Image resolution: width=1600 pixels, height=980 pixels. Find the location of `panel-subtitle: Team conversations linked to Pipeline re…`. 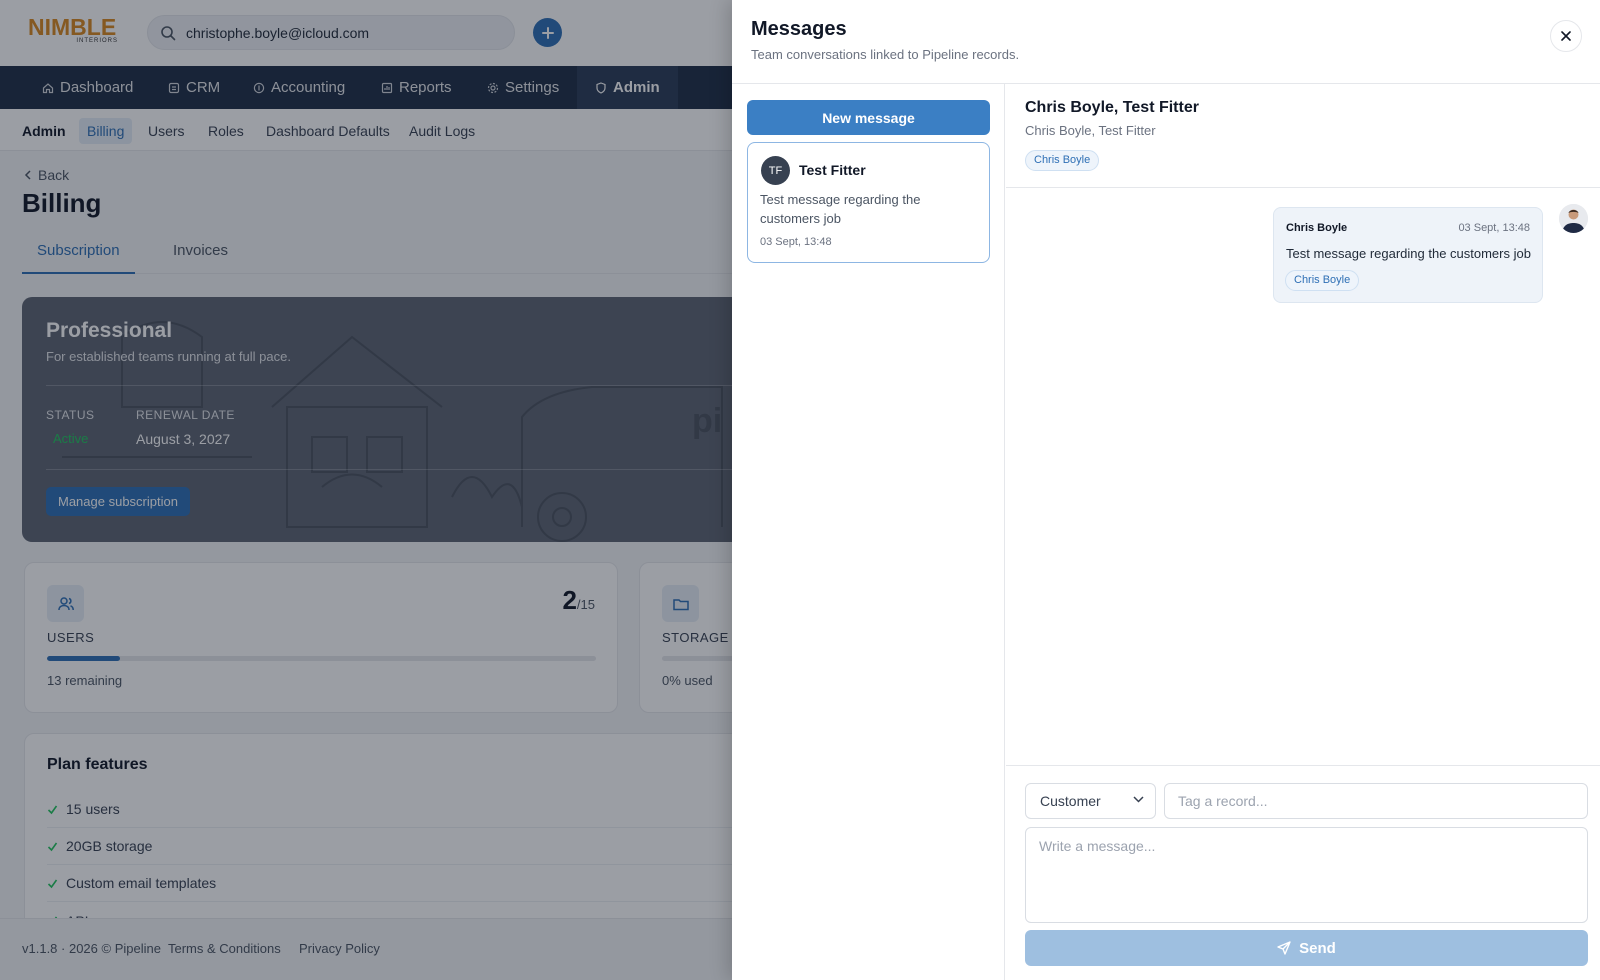

panel-subtitle: Team conversations linked to Pipeline re… is located at coordinates (885, 54).